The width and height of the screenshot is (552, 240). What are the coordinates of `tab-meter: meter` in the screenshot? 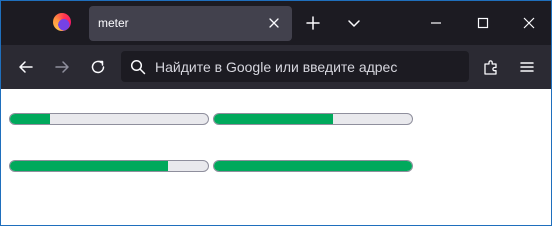 It's located at (190, 23).